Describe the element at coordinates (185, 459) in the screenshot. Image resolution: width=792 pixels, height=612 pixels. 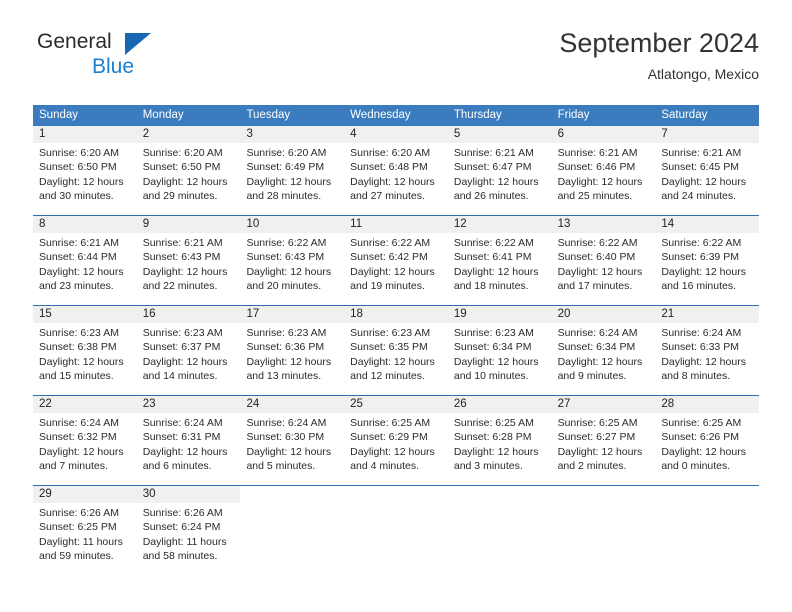
I see `daylight-text: Daylight: 12 hours and 6 minutes.` at that location.